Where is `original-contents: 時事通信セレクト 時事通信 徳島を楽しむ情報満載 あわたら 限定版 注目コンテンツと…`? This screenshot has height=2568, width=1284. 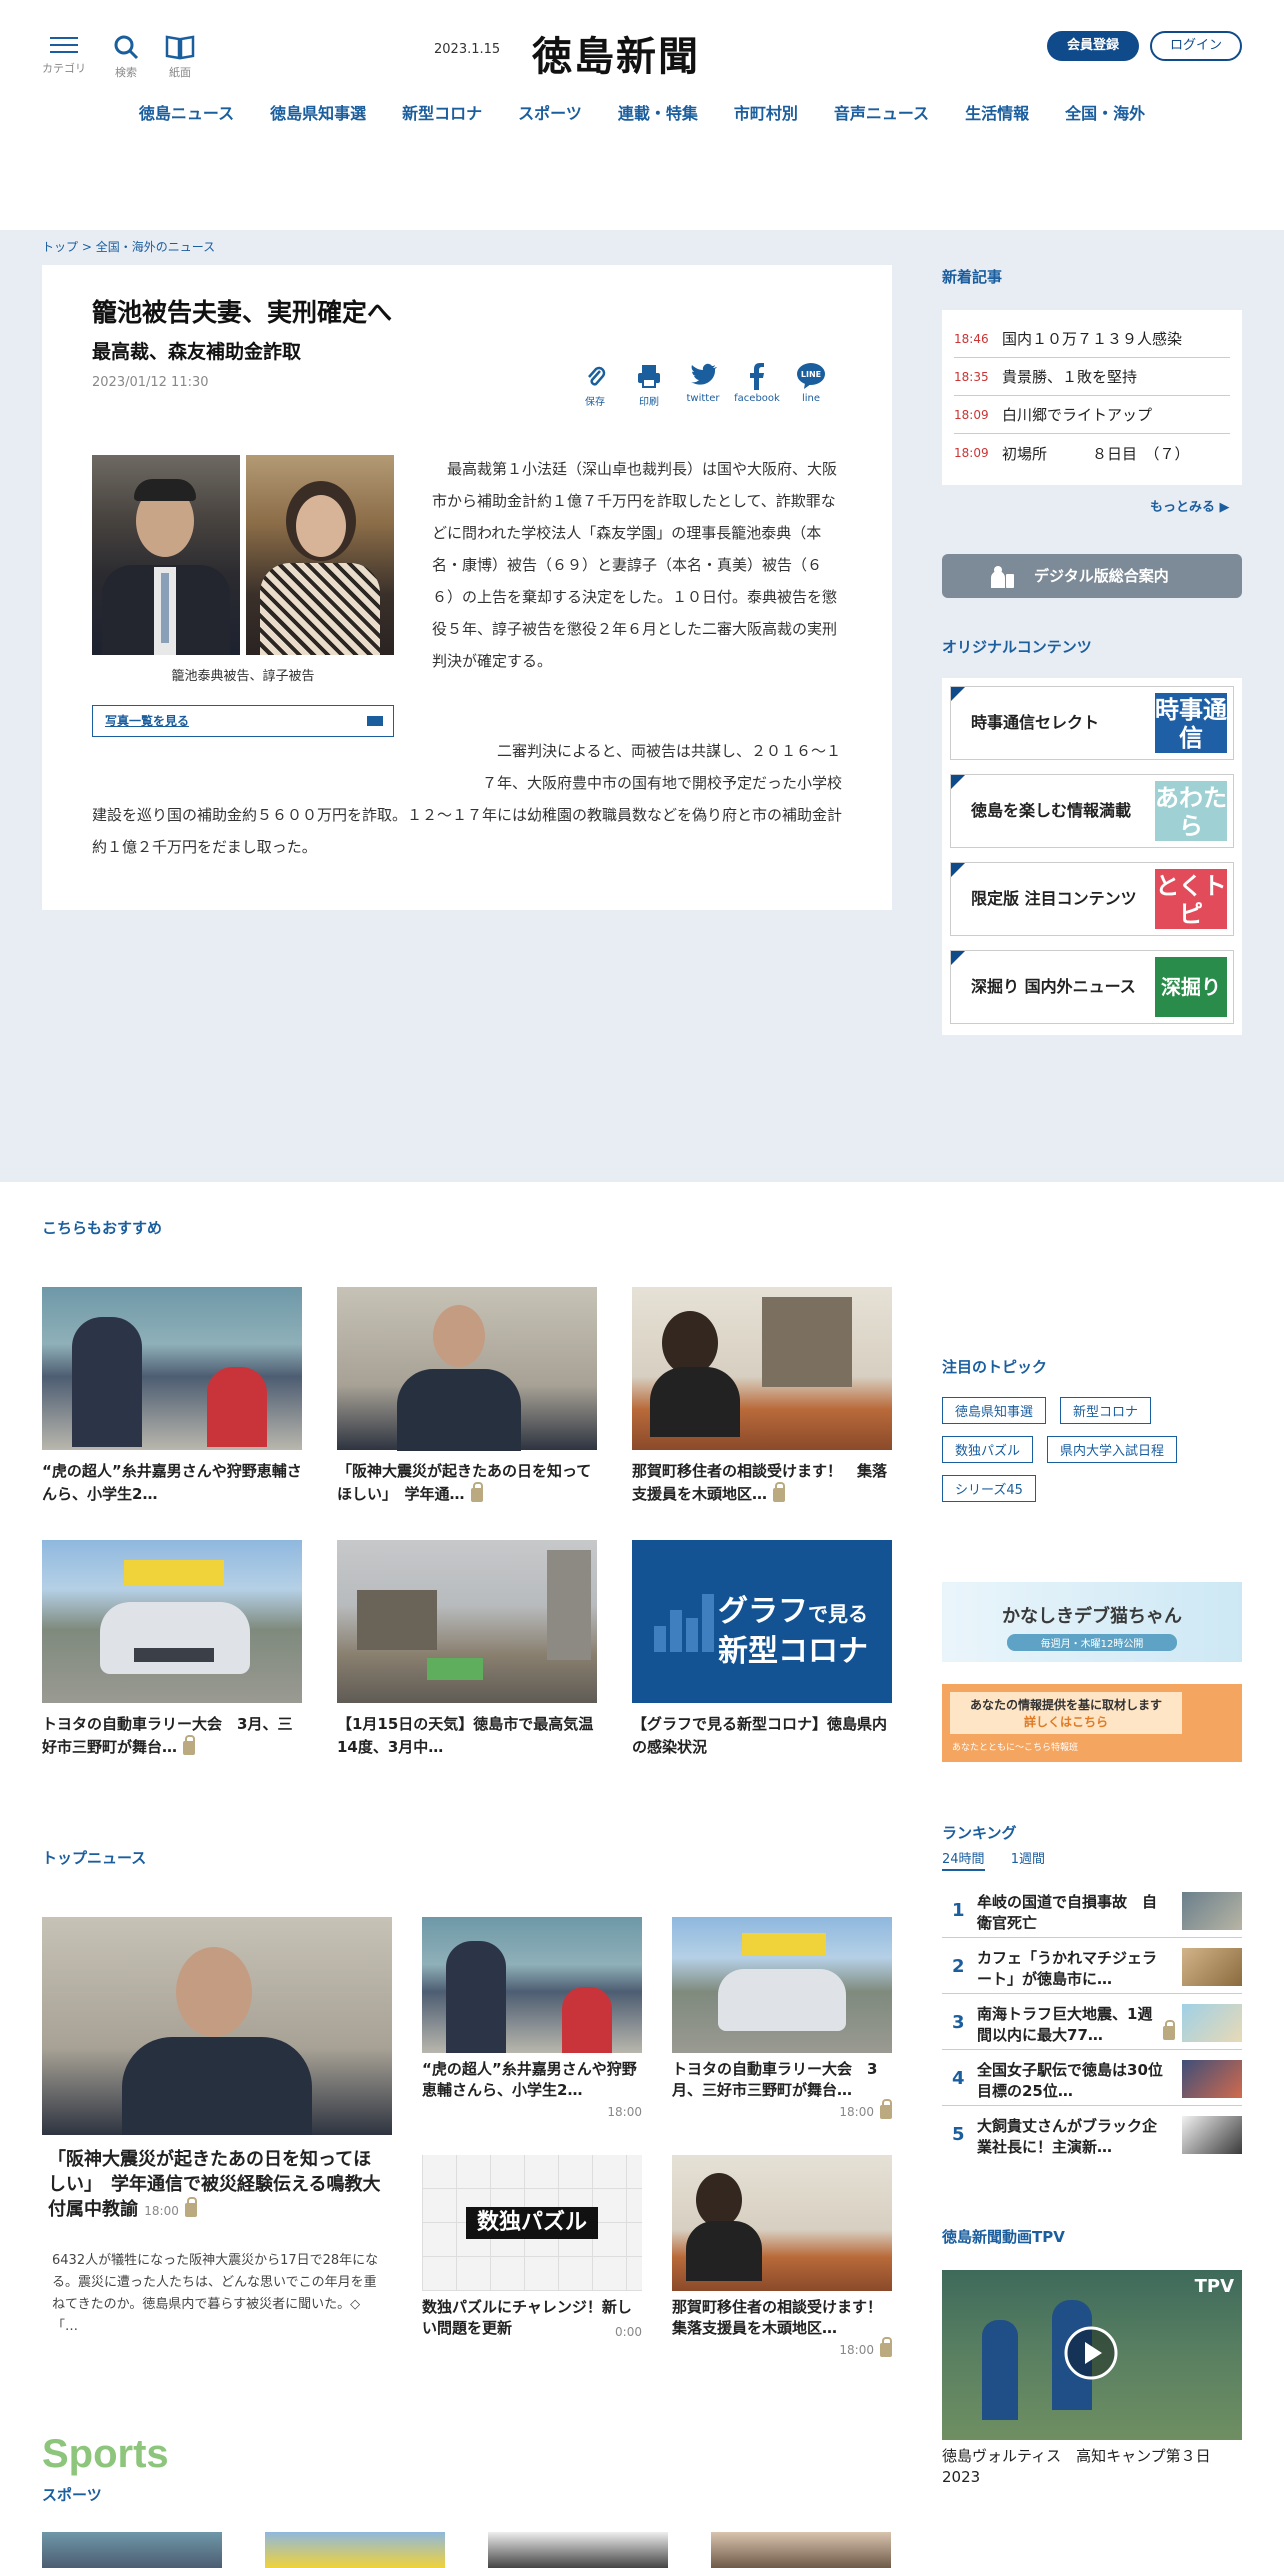
original-contents: 時事通信セレクト 時事通信 徳島を楽しむ情報満載 あわたら 限定版 注目コンテンツと… is located at coordinates (1092, 856).